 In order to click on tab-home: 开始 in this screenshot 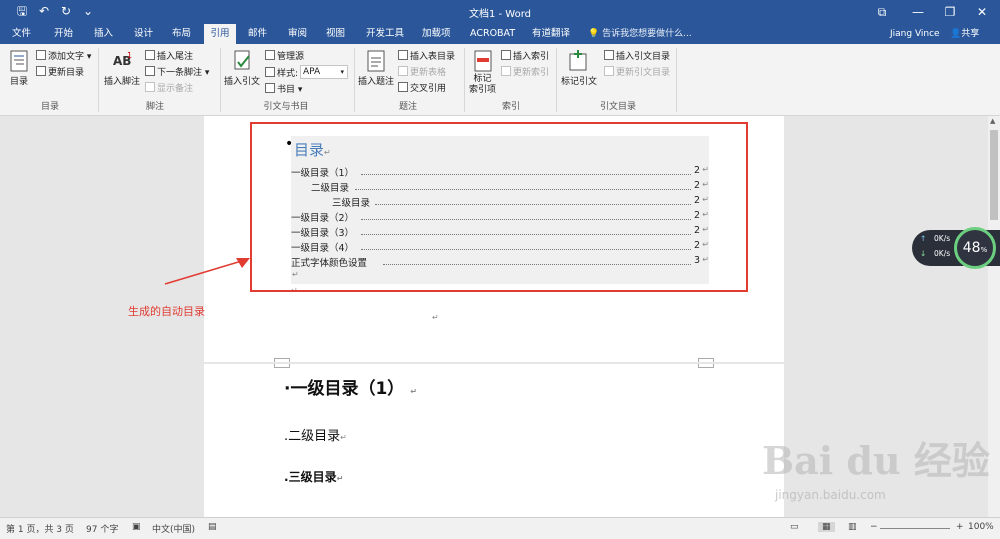, I will do `click(63, 34)`.